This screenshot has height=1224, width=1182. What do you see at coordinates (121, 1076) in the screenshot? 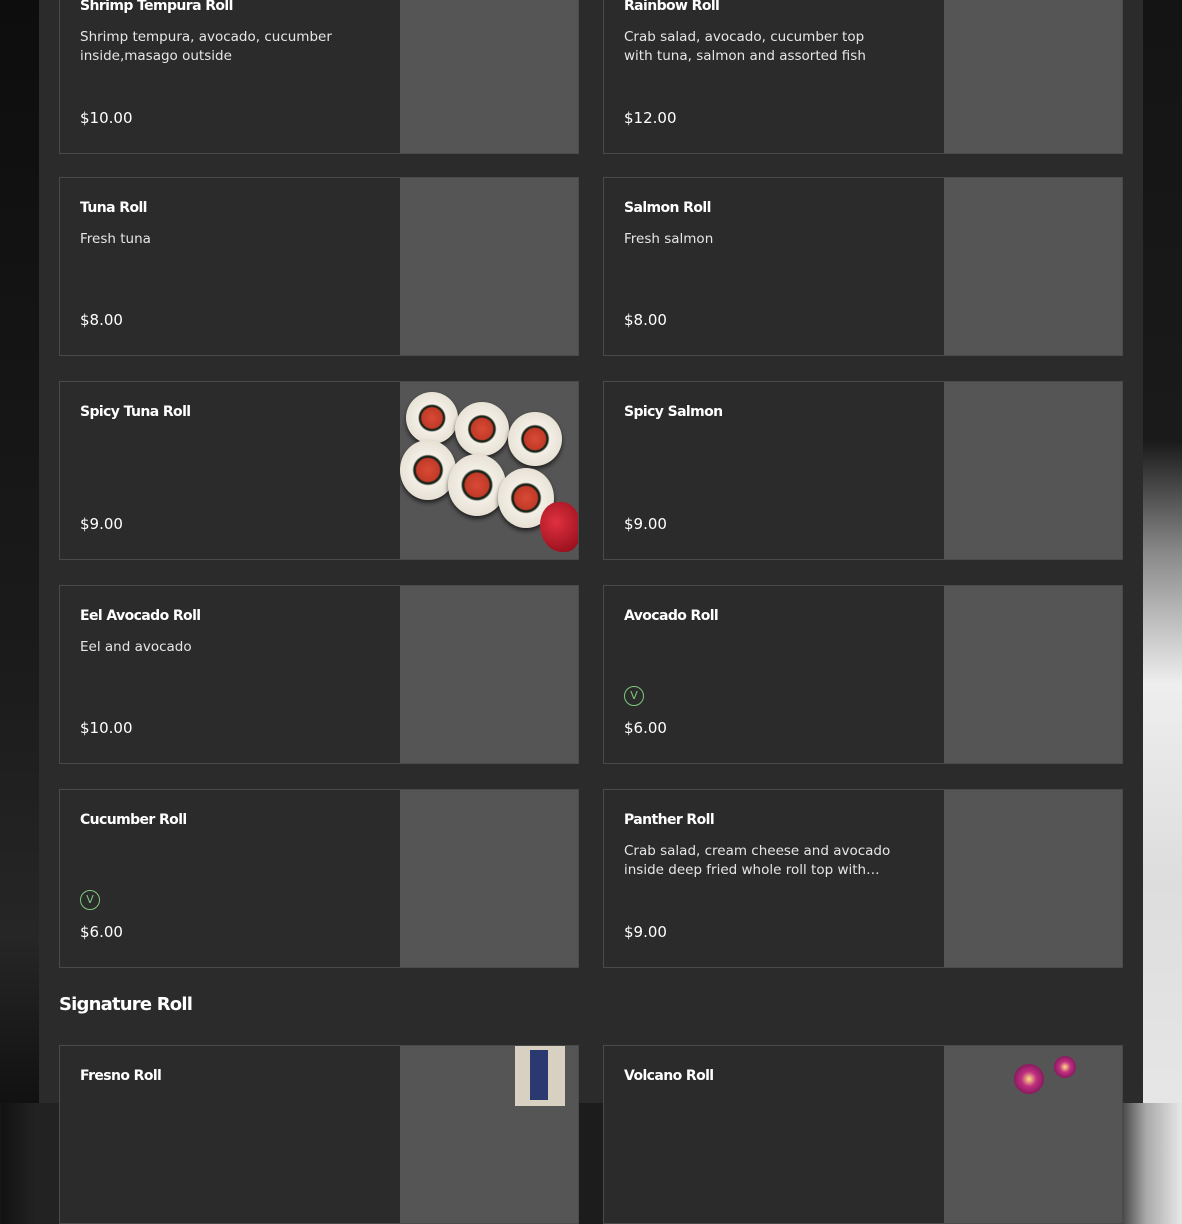
I see `menu-item-title: Fresno Roll` at bounding box center [121, 1076].